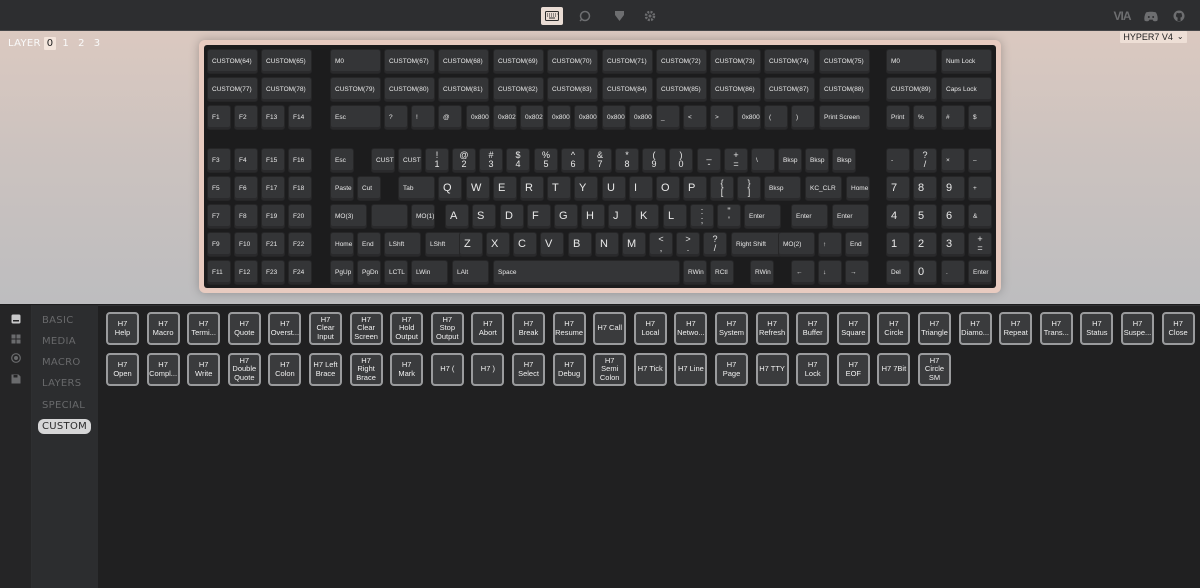 The image size is (1200, 588). I want to click on keyboard-key: ←, so click(803, 272).